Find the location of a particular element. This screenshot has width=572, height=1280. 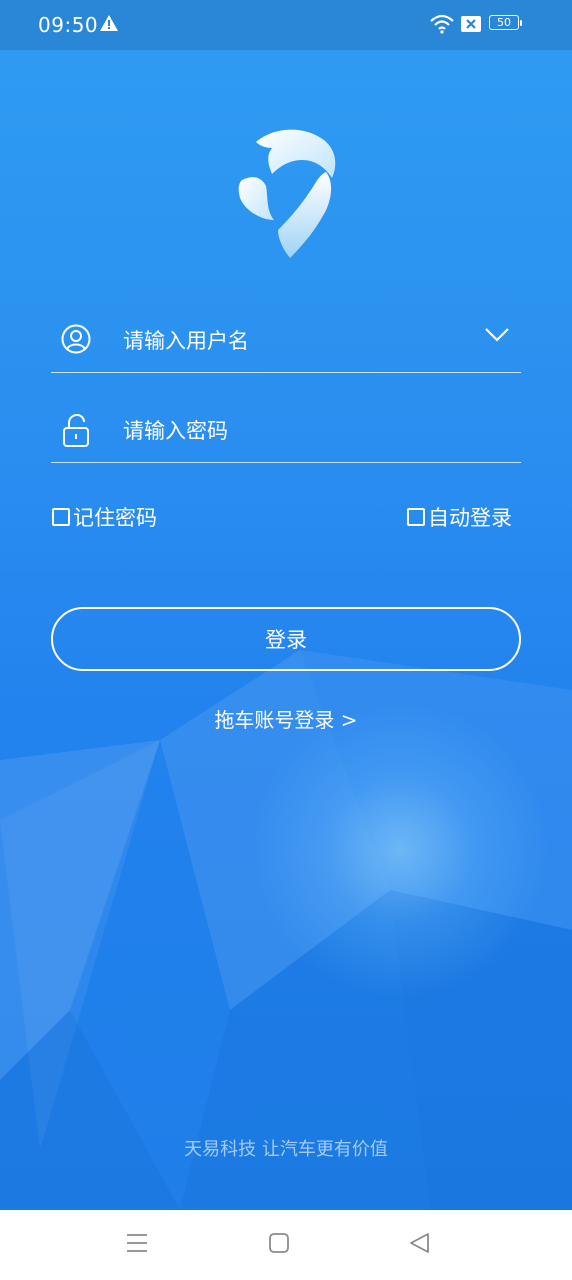

back-icon is located at coordinates (419, 1243).